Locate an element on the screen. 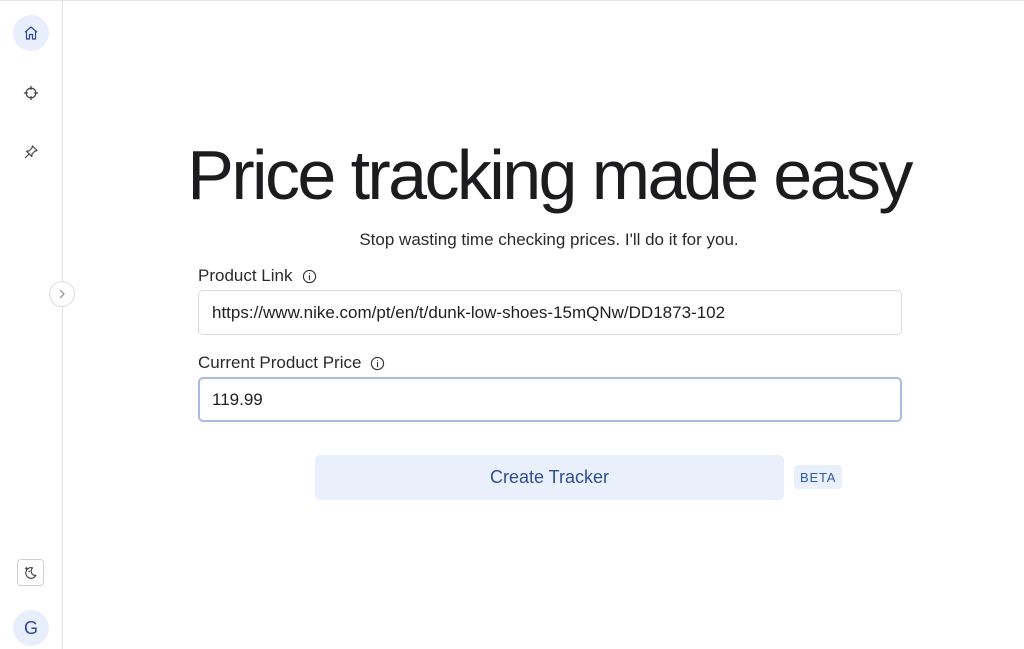 The image size is (1024, 649). sidebar-item-track is located at coordinates (31, 93).